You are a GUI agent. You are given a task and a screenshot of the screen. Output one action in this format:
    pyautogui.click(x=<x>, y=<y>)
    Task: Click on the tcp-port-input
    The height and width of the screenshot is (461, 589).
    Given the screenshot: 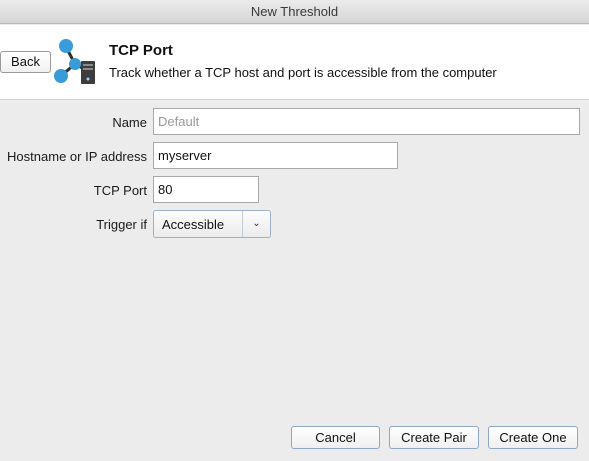 What is the action you would take?
    pyautogui.click(x=206, y=189)
    